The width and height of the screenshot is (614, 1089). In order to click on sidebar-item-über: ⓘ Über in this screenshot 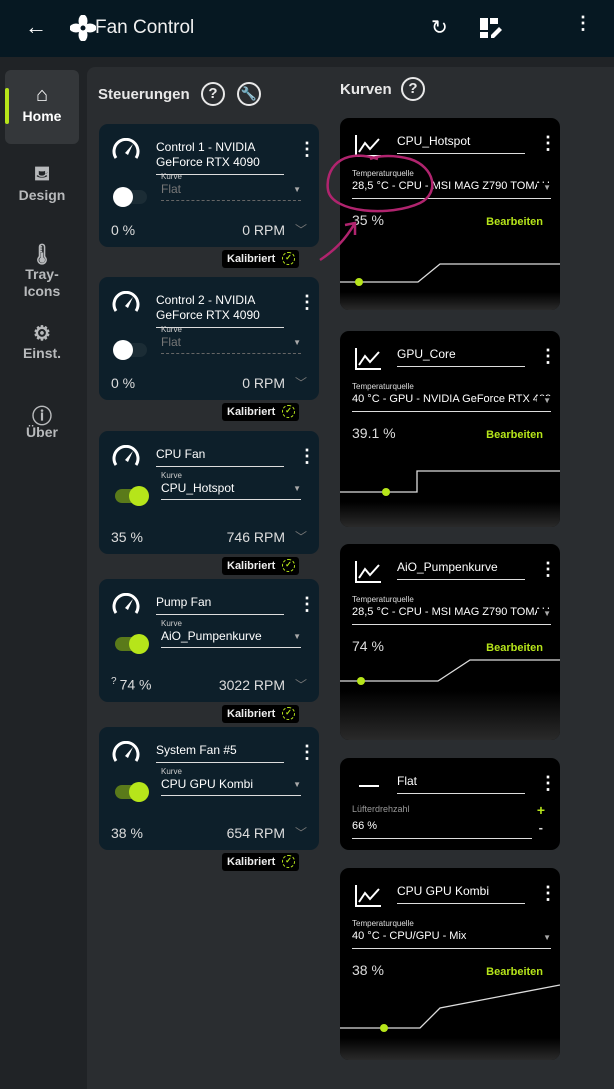, I will do `click(42, 423)`.